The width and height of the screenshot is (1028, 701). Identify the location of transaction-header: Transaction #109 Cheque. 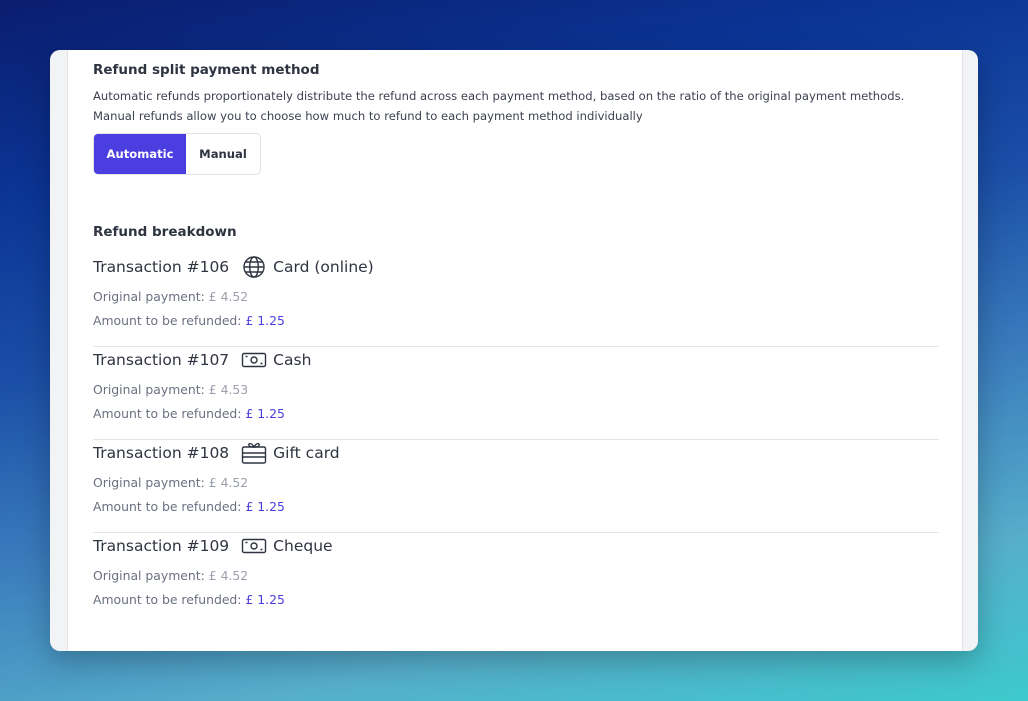
(213, 546).